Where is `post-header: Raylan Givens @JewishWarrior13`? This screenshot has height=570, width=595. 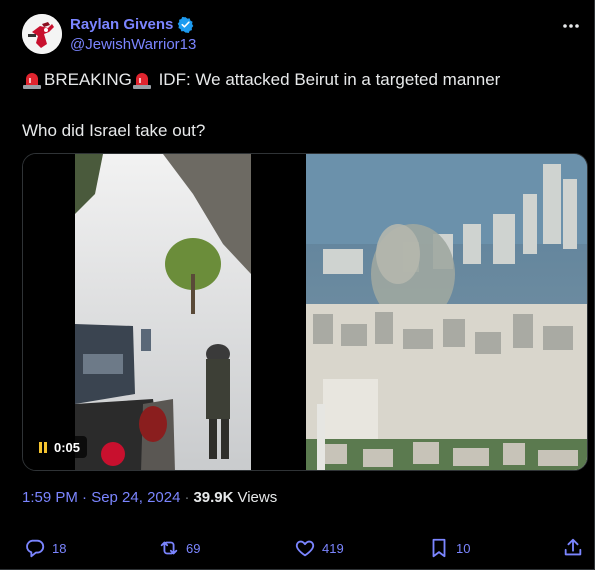 post-header: Raylan Givens @JewishWarrior13 is located at coordinates (302, 35).